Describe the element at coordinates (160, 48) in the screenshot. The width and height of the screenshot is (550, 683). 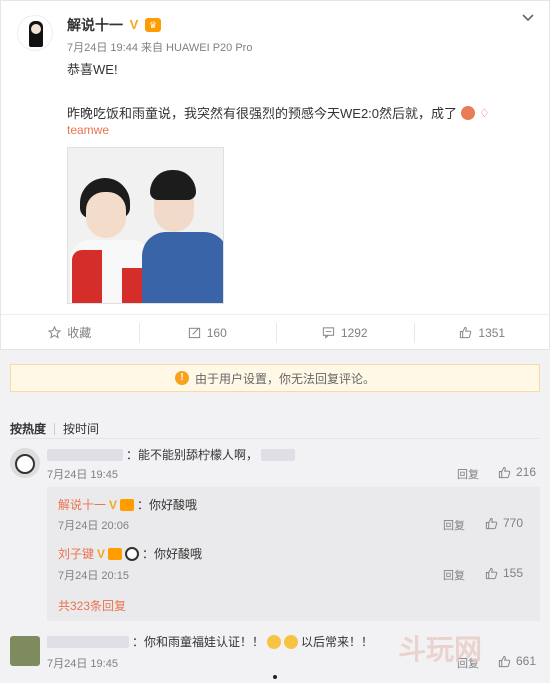
I see `post-meta: 7月24日 19:44 来自 HUAWEI P20 Pro` at that location.